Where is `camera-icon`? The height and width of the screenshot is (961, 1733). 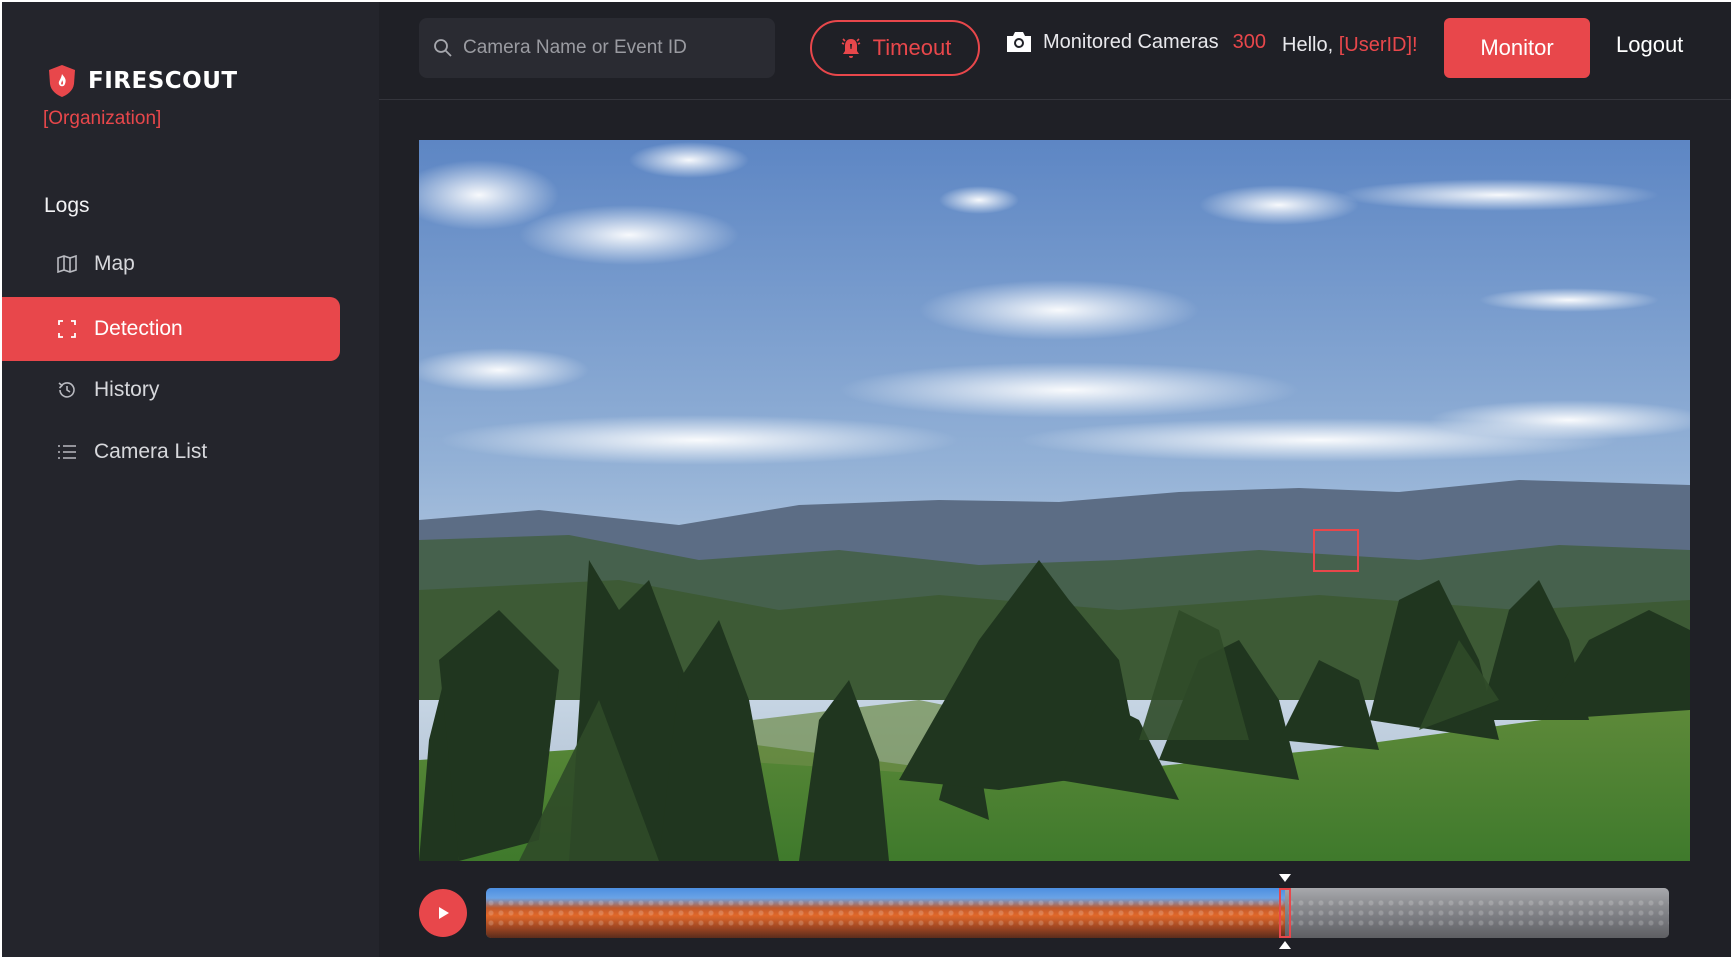
camera-icon is located at coordinates (1019, 42).